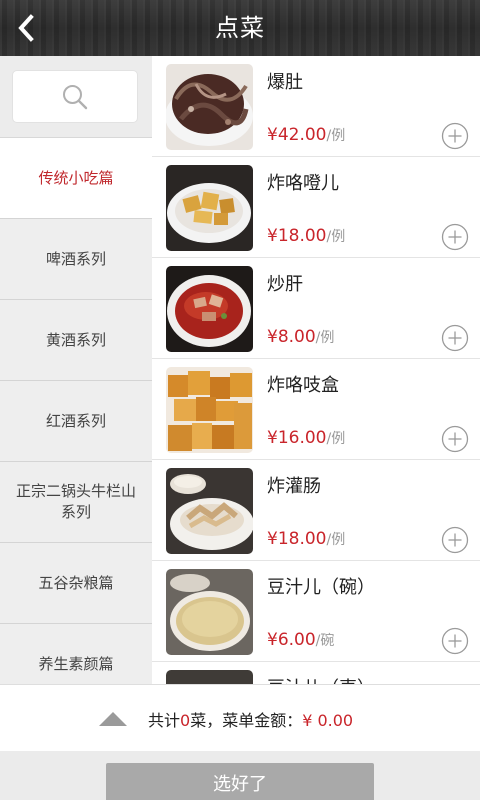 This screenshot has width=480, height=800. I want to click on category-item-traditional-snacks: 传统小吃篇, so click(76, 178).